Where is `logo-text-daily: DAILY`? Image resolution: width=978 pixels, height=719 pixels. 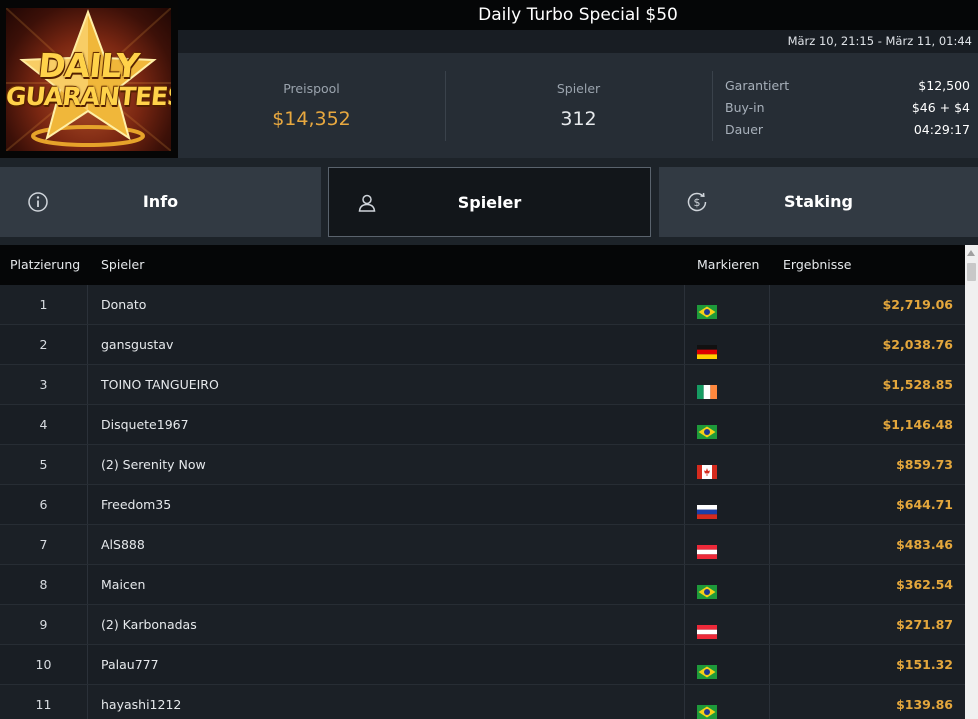
logo-text-daily: DAILY is located at coordinates (88, 65).